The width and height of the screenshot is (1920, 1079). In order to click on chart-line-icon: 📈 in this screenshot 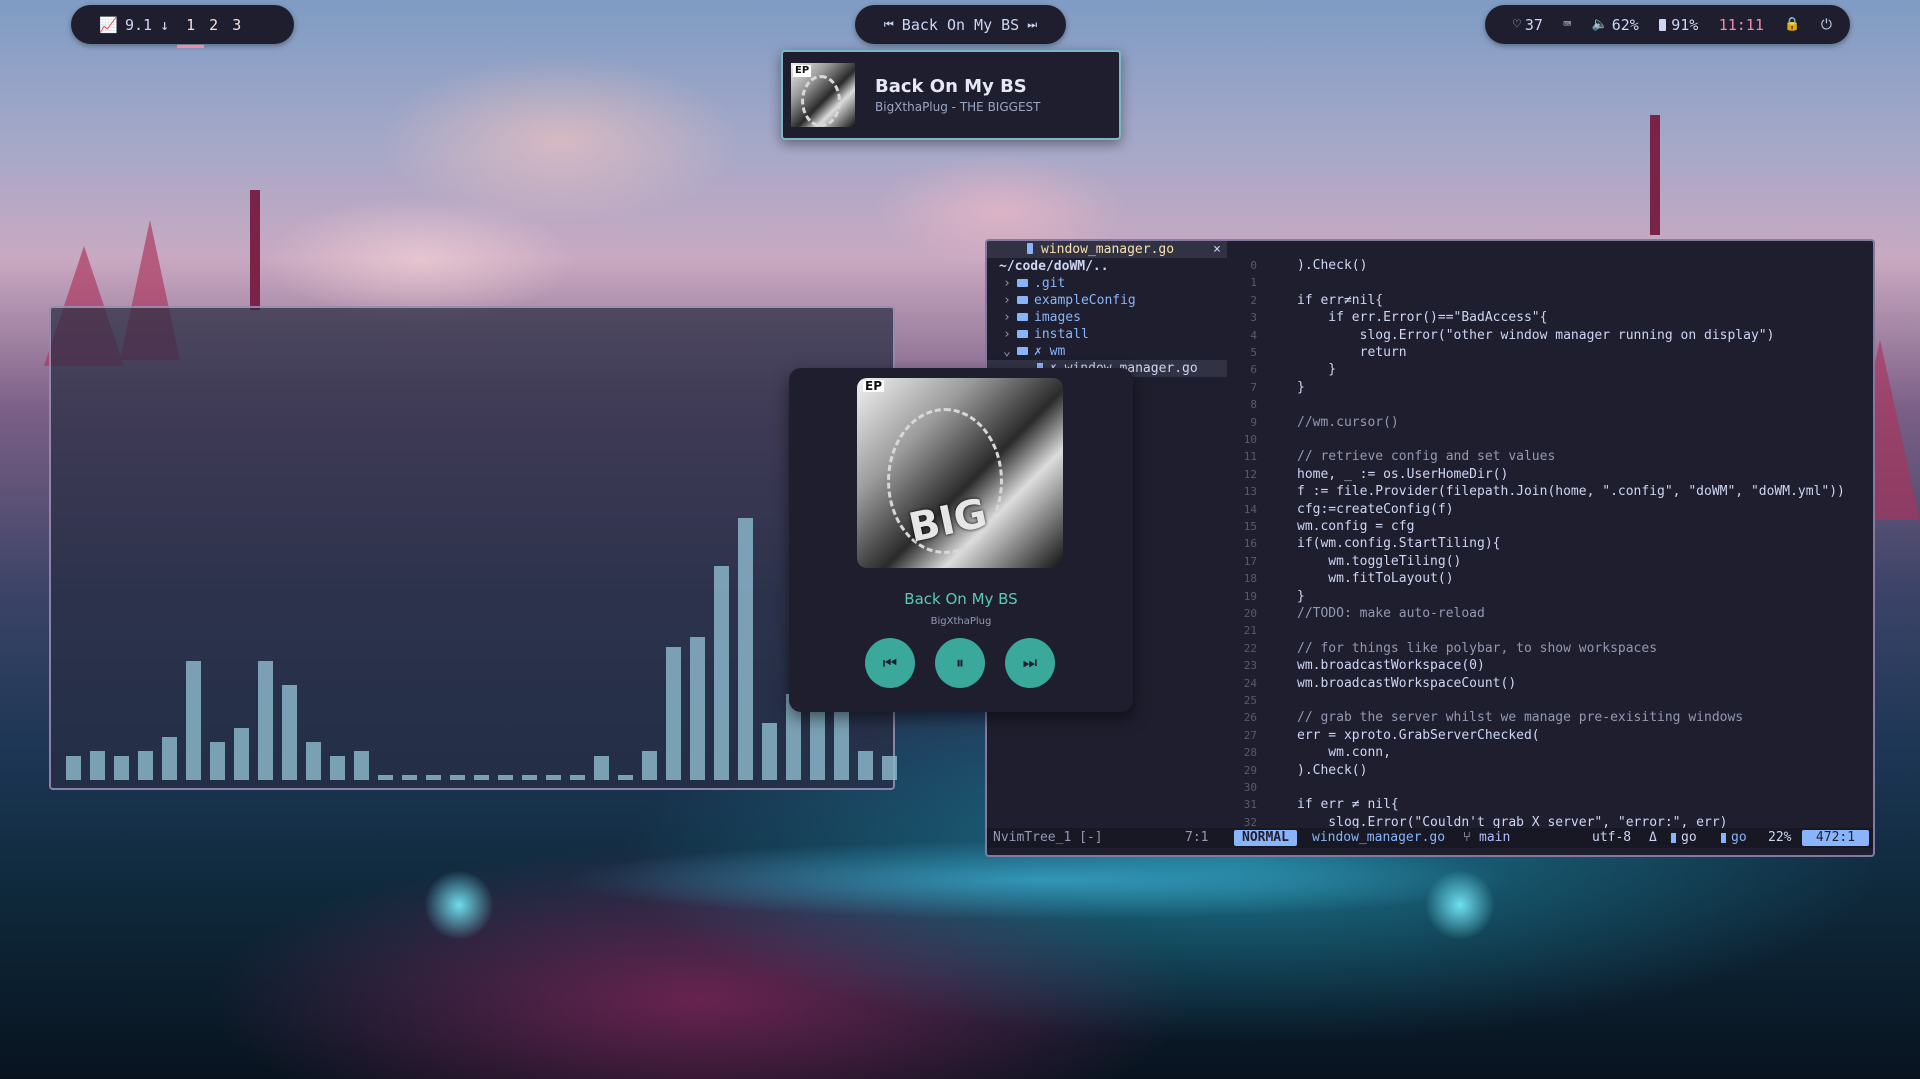, I will do `click(108, 24)`.